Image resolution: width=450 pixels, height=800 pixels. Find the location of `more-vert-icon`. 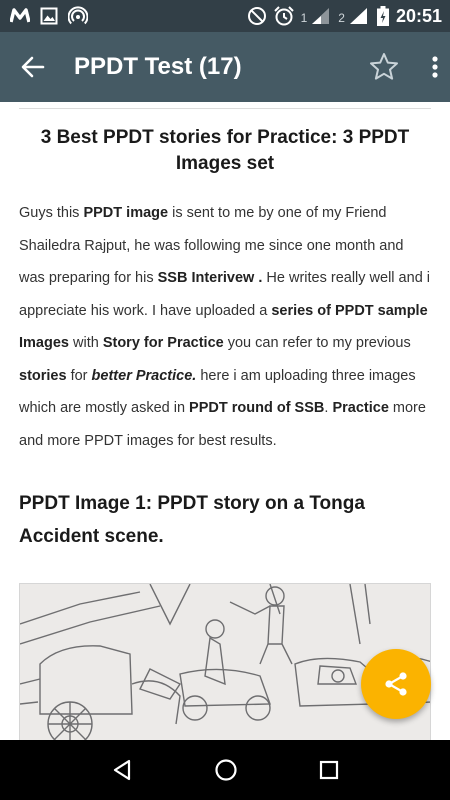

more-vert-icon is located at coordinates (435, 67).